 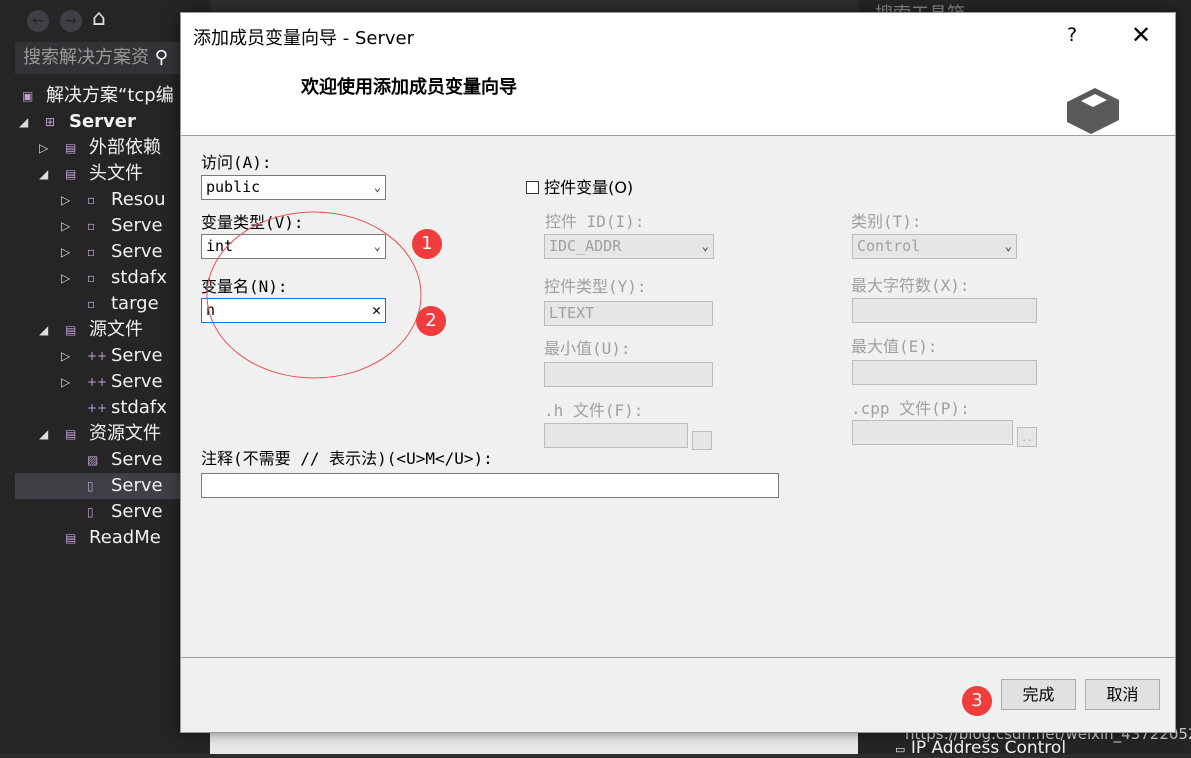 I want to click on comment-label: 注释(不需要 // 表示法)(<U>M</U>):, so click(x=347, y=458).